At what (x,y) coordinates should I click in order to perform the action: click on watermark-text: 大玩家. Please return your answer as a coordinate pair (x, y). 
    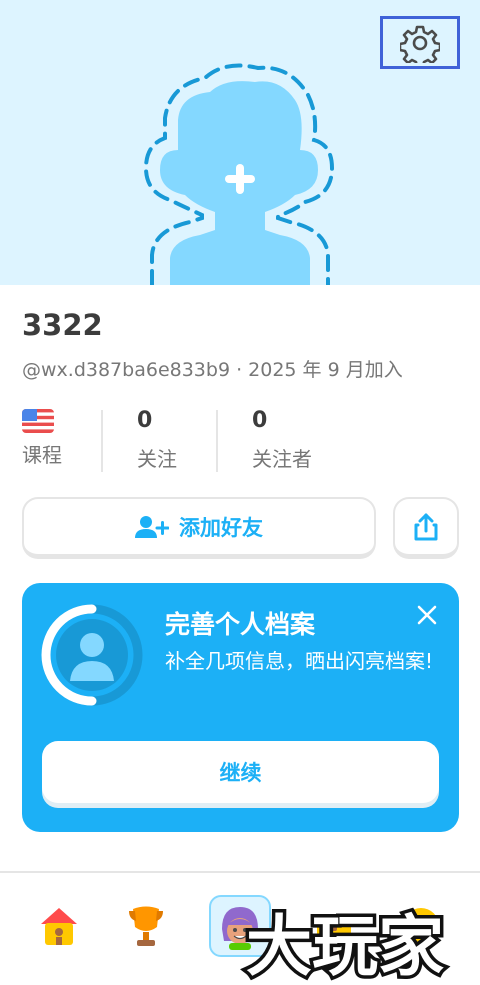
    Looking at the image, I should click on (345, 946).